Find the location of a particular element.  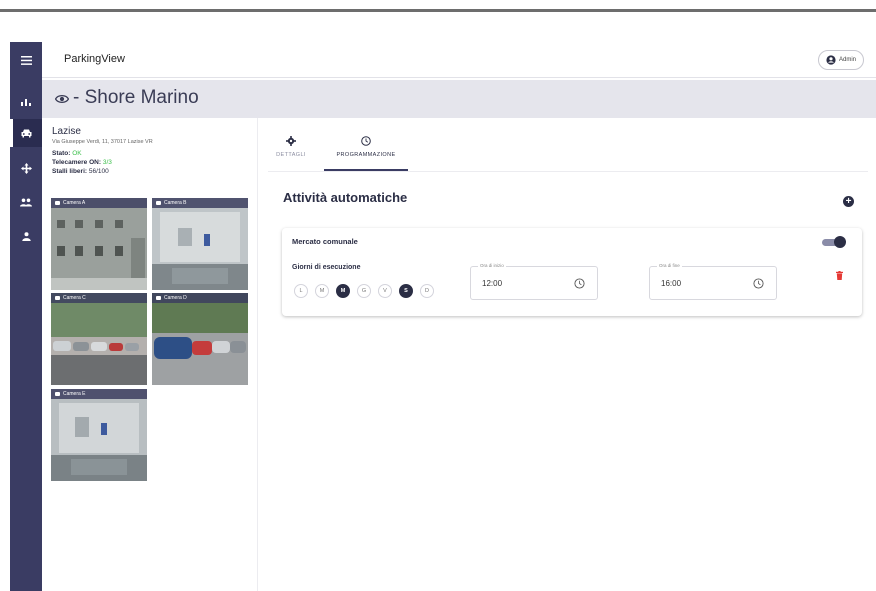

site-address: Via Giuseppe Verdi, 11, 37017 Lazise VR is located at coordinates (102, 142).